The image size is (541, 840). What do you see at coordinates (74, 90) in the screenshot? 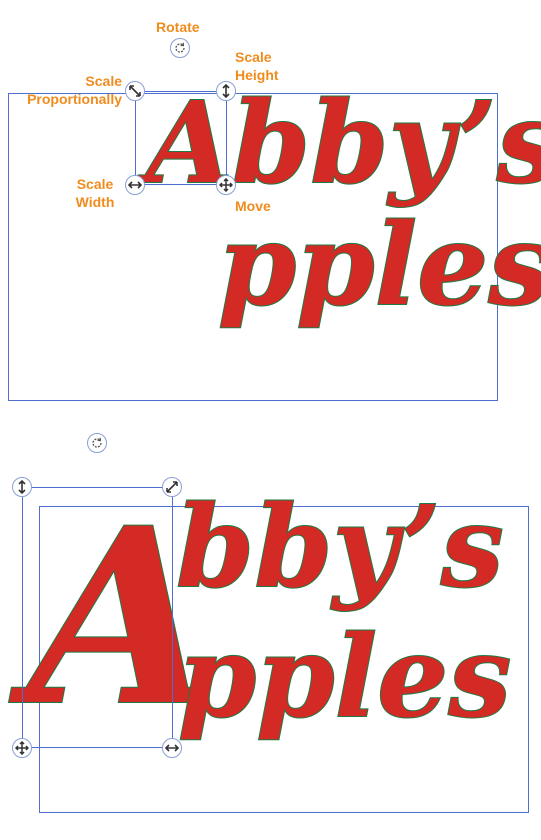
I see `scale-proportionally-callout-text: Scale Proportionally` at bounding box center [74, 90].